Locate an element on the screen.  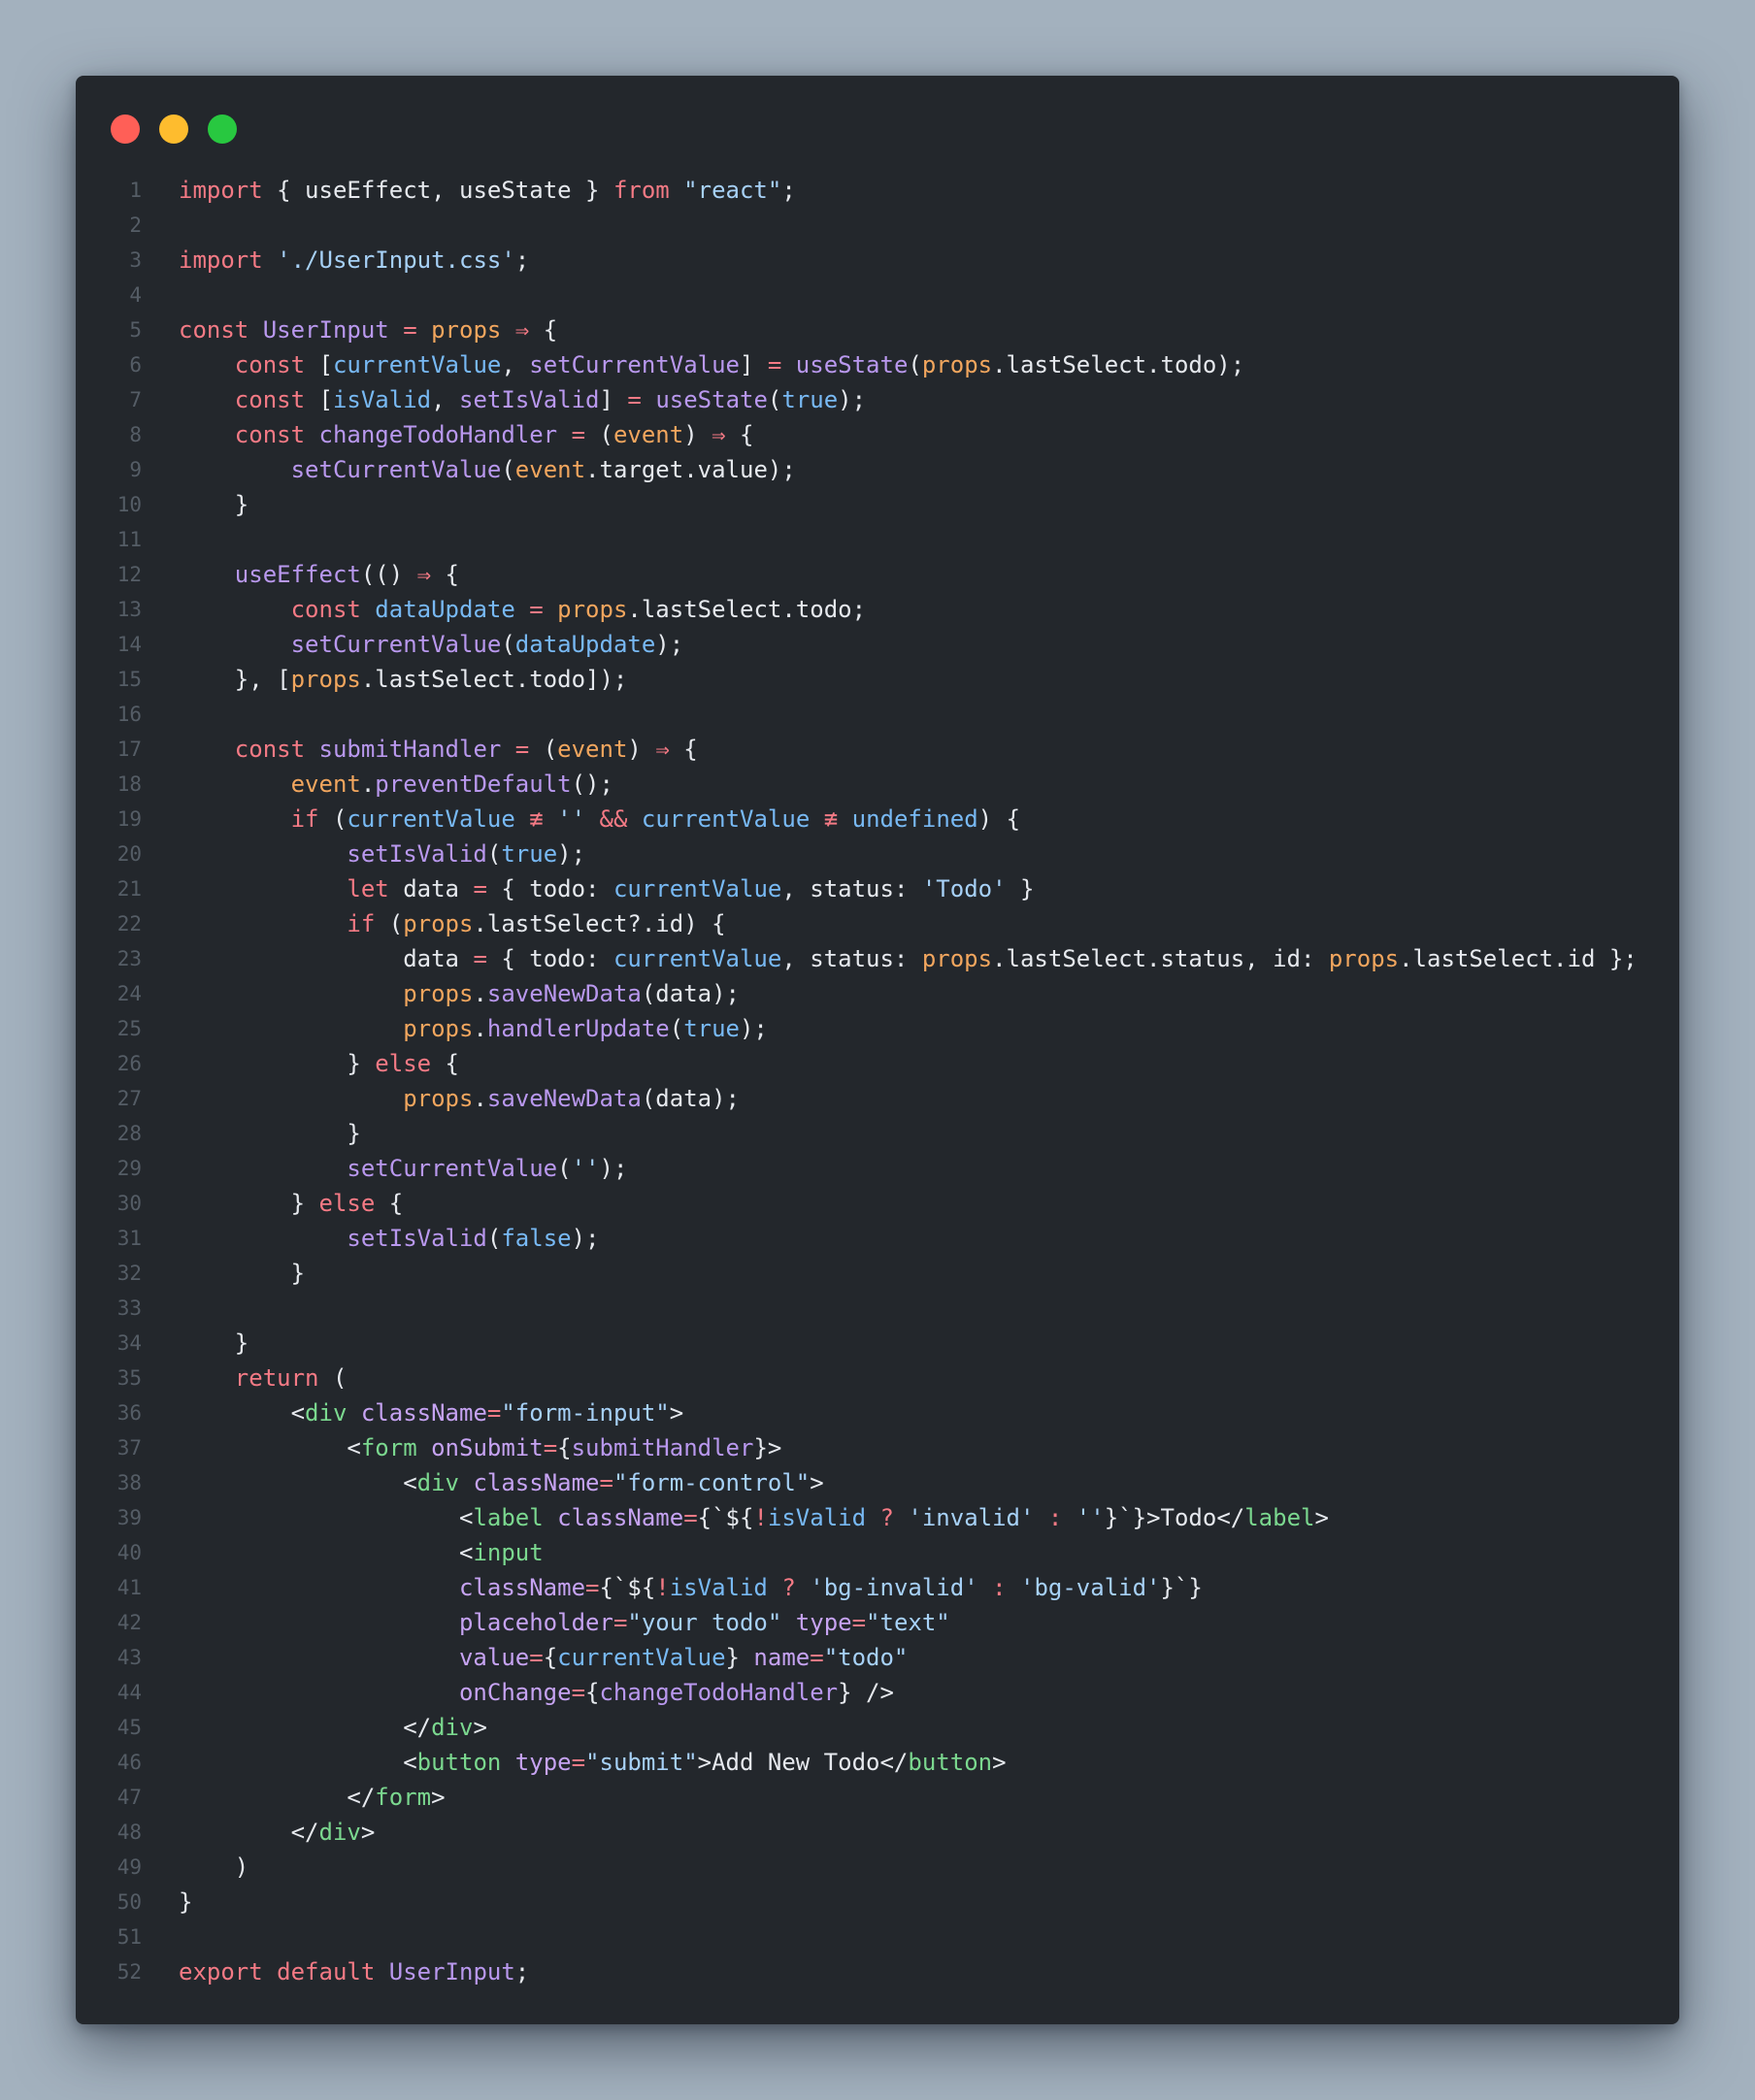
code-line: 8 const changeTodoHandler = (event) ⇒ { is located at coordinates (877, 434).